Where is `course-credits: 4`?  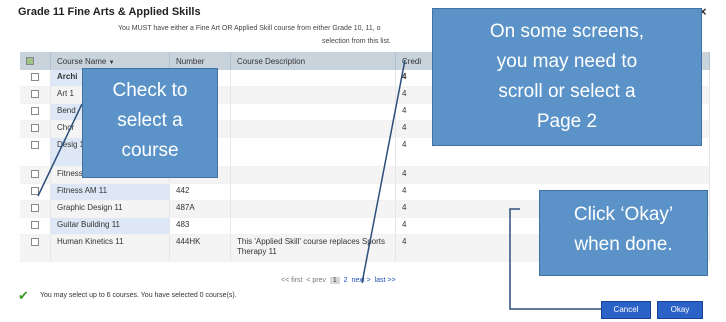
course-credits: 4 is located at coordinates (552, 175).